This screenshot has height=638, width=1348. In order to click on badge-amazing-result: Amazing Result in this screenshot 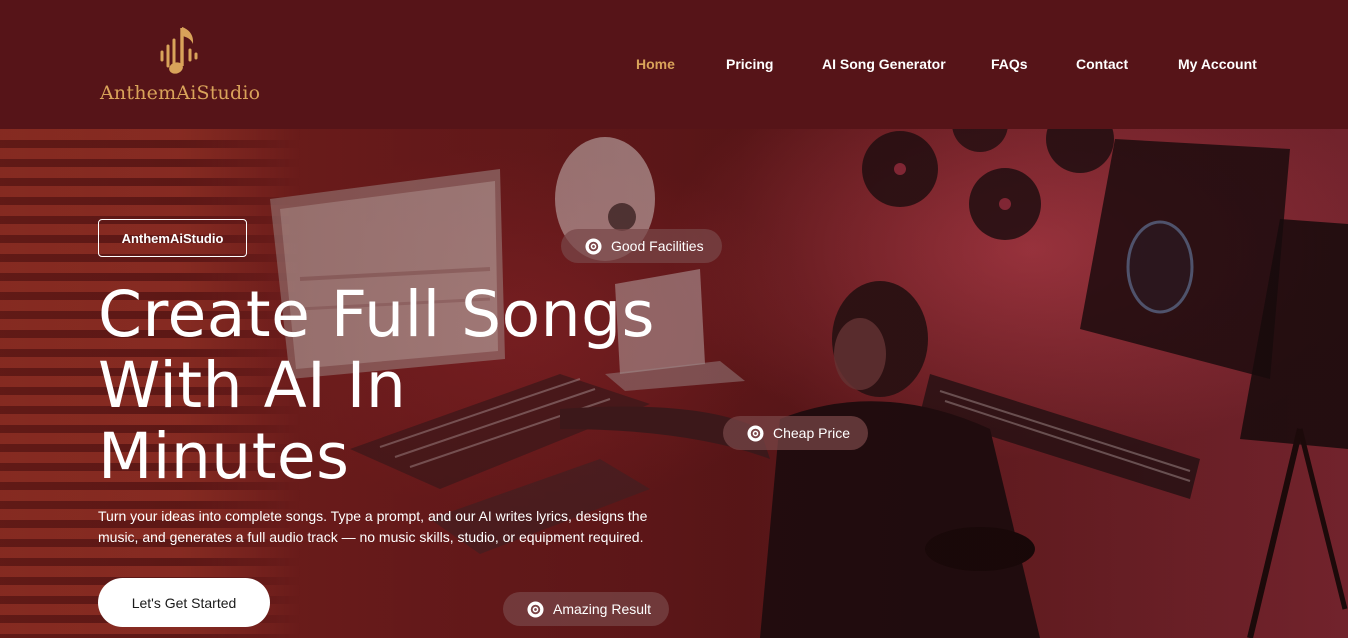, I will do `click(586, 609)`.